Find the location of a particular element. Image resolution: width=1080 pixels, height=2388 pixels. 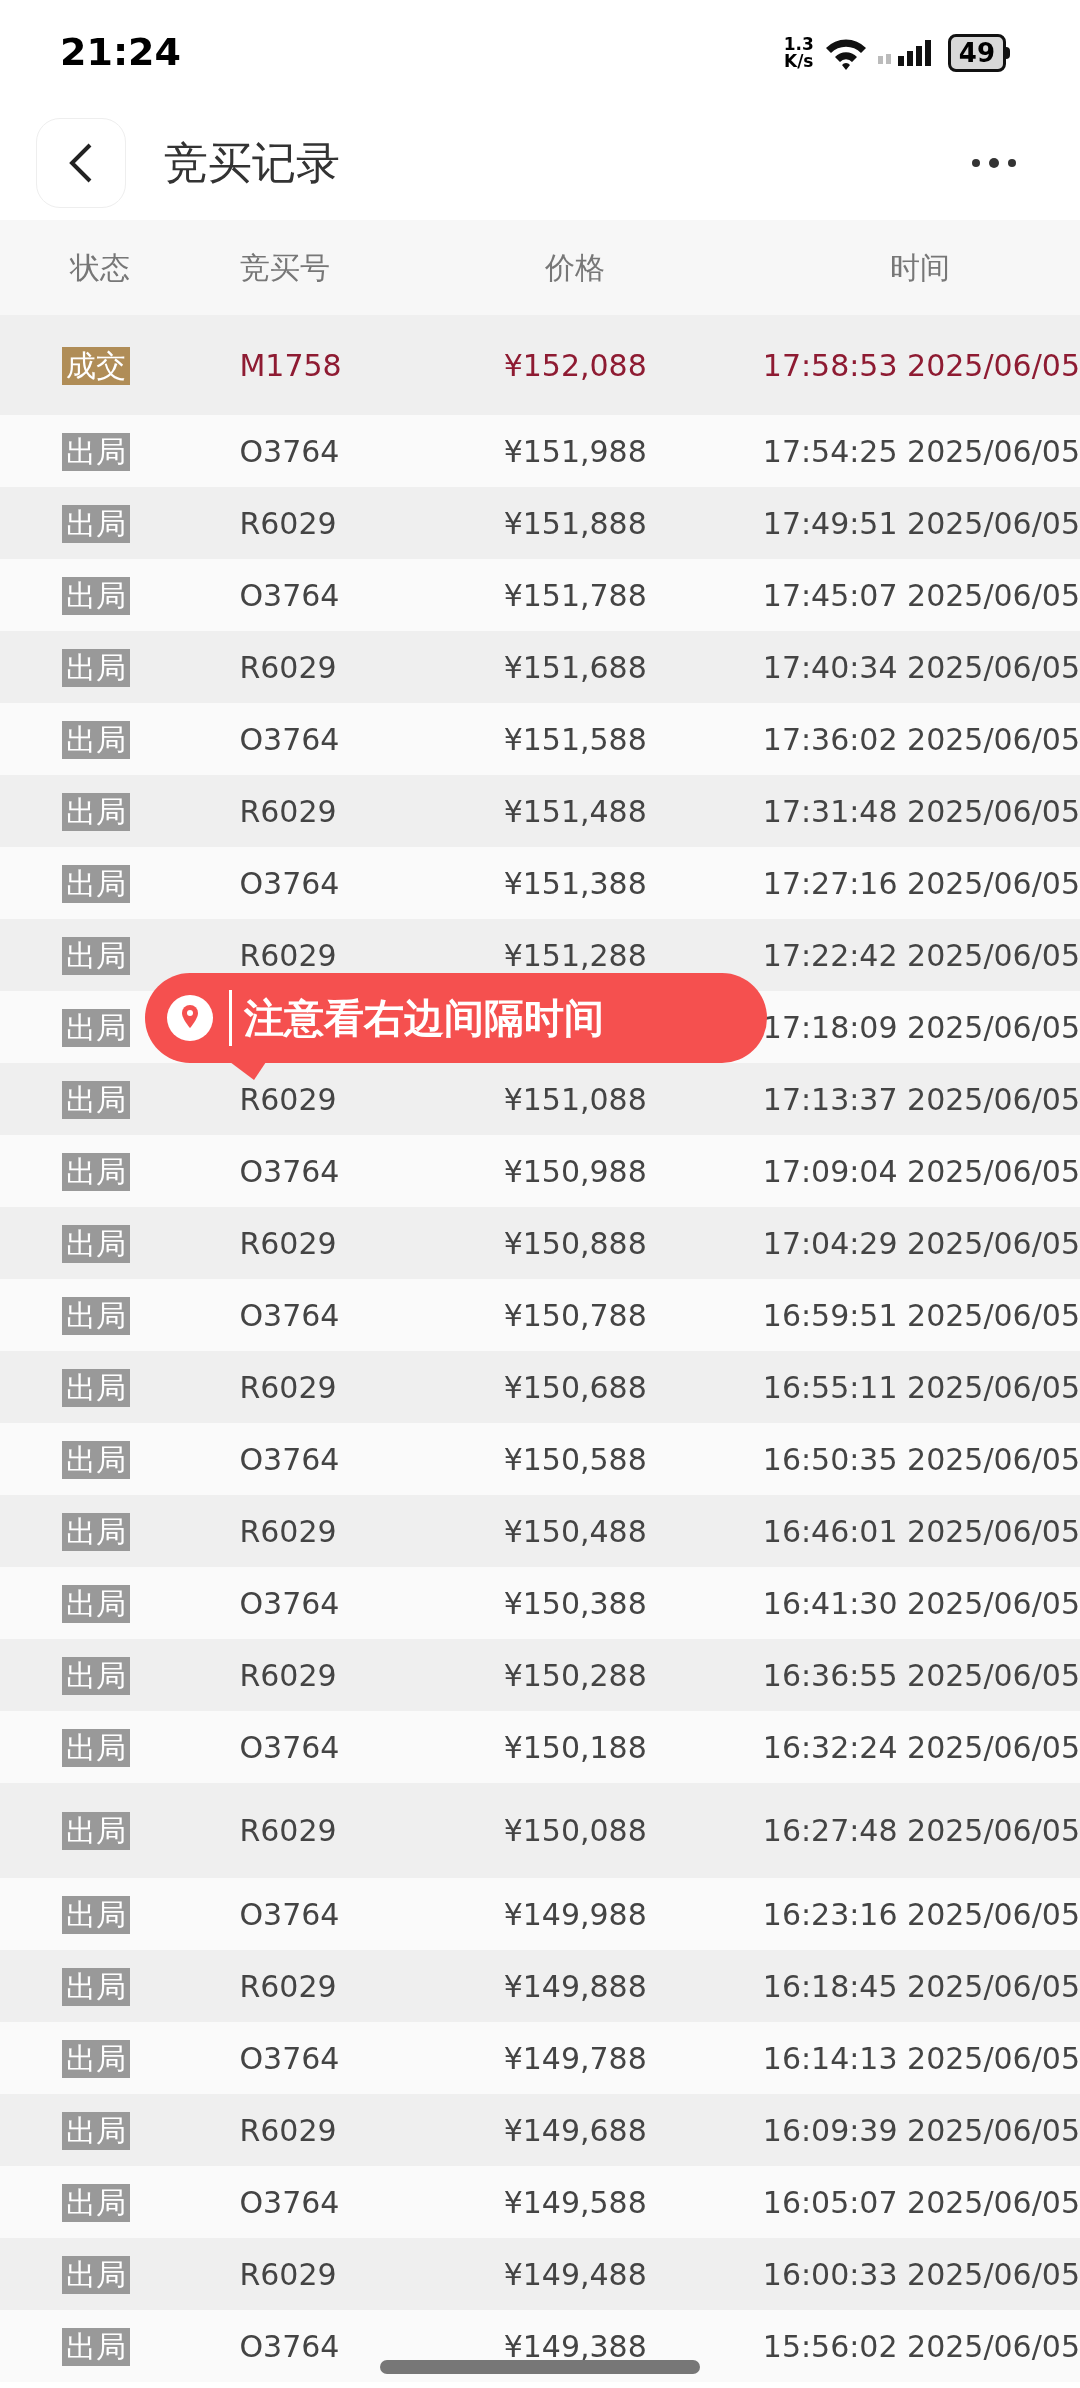

bid-time: 17:54:25 2025/06/05 is located at coordinates (921, 451).